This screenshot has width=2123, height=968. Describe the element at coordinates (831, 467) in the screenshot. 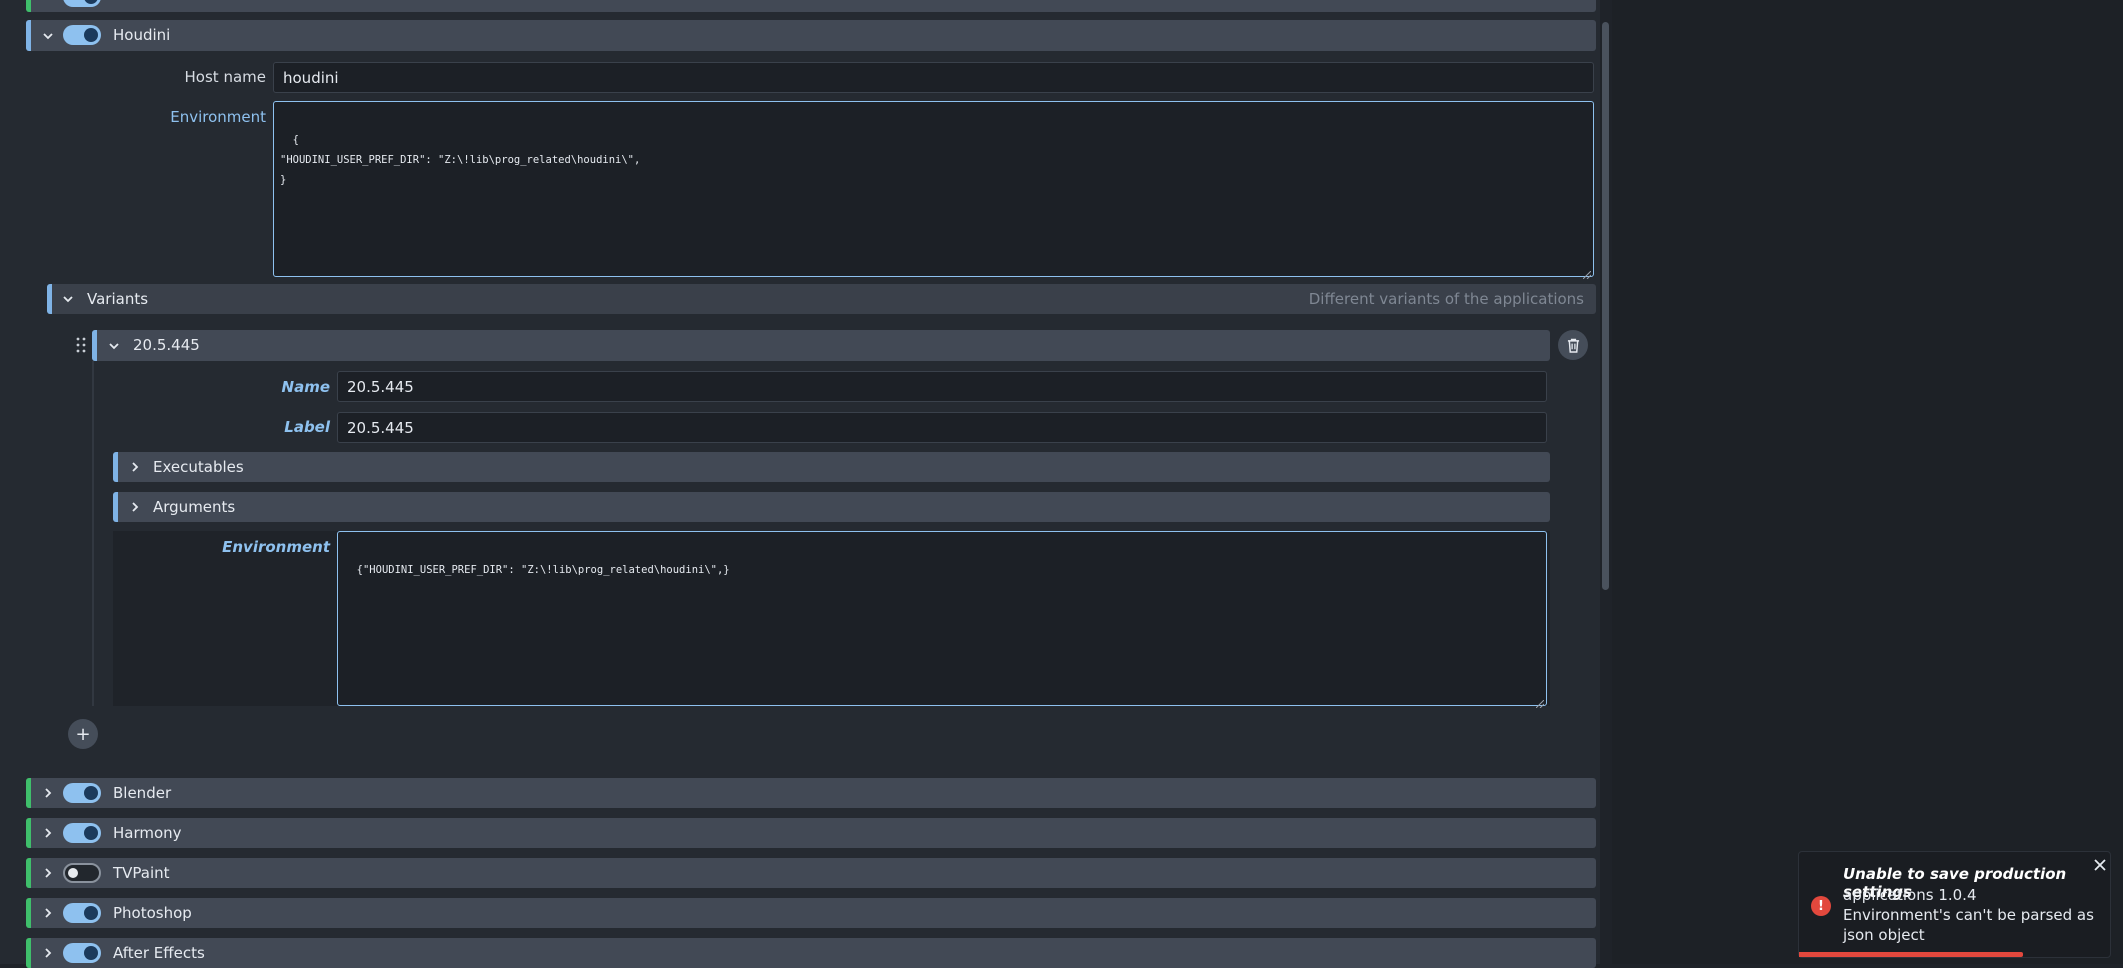

I see `executables-section: Executables` at that location.